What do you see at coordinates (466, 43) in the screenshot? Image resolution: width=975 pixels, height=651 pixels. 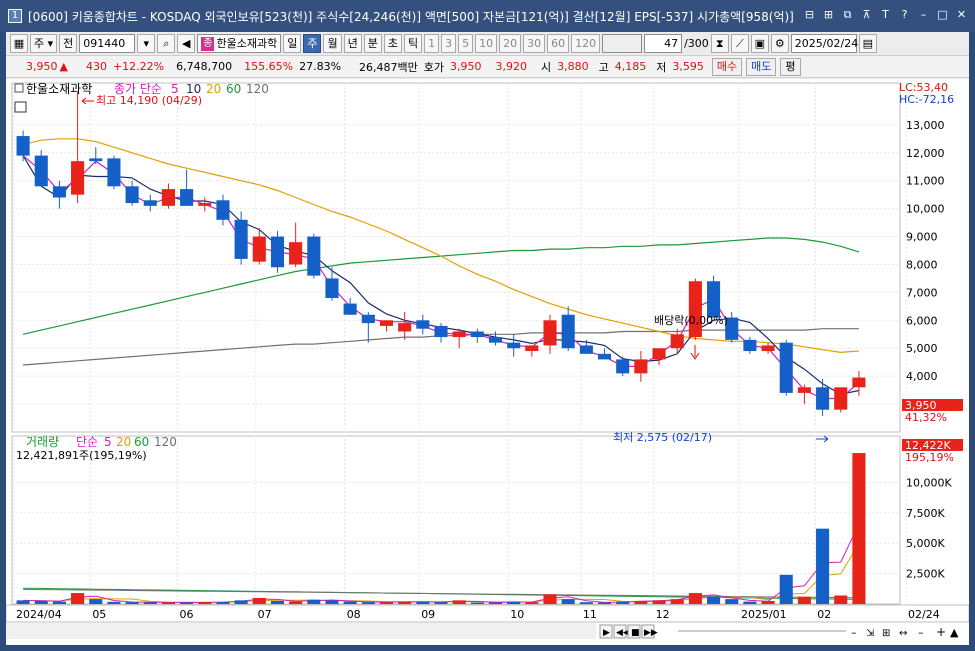 I see `interval-5: 5` at bounding box center [466, 43].